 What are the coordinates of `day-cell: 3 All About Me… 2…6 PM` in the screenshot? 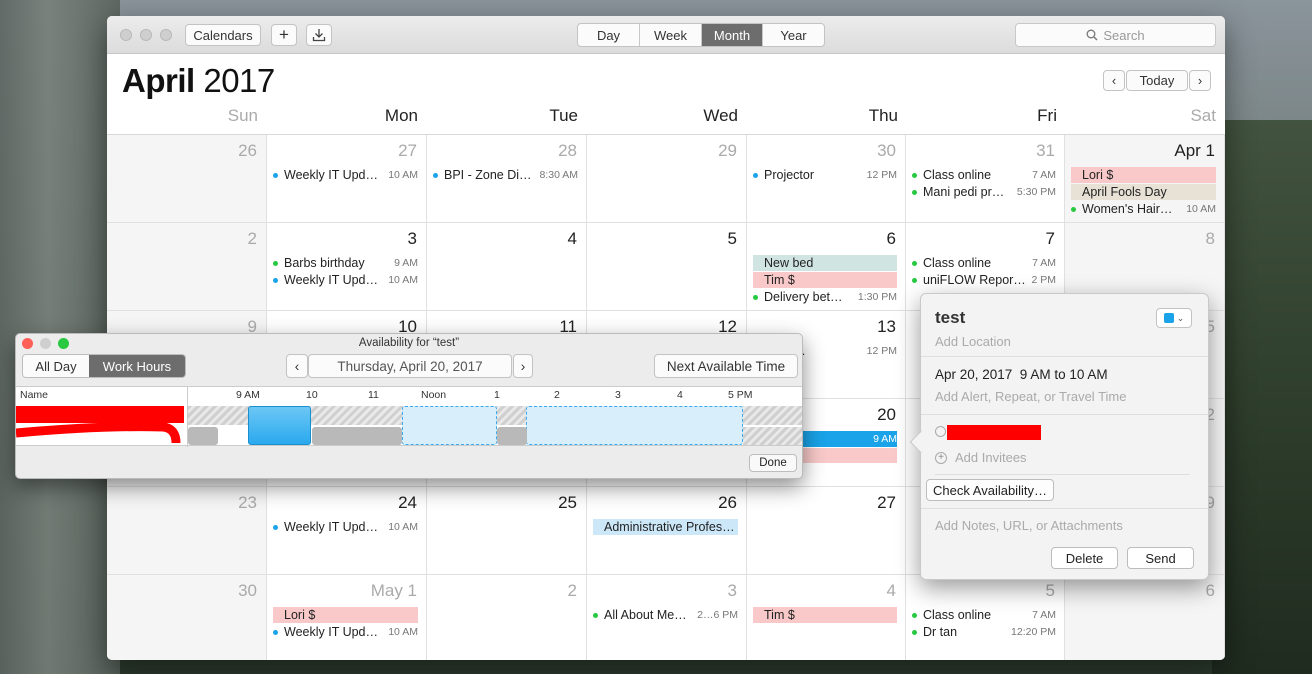 It's located at (667, 617).